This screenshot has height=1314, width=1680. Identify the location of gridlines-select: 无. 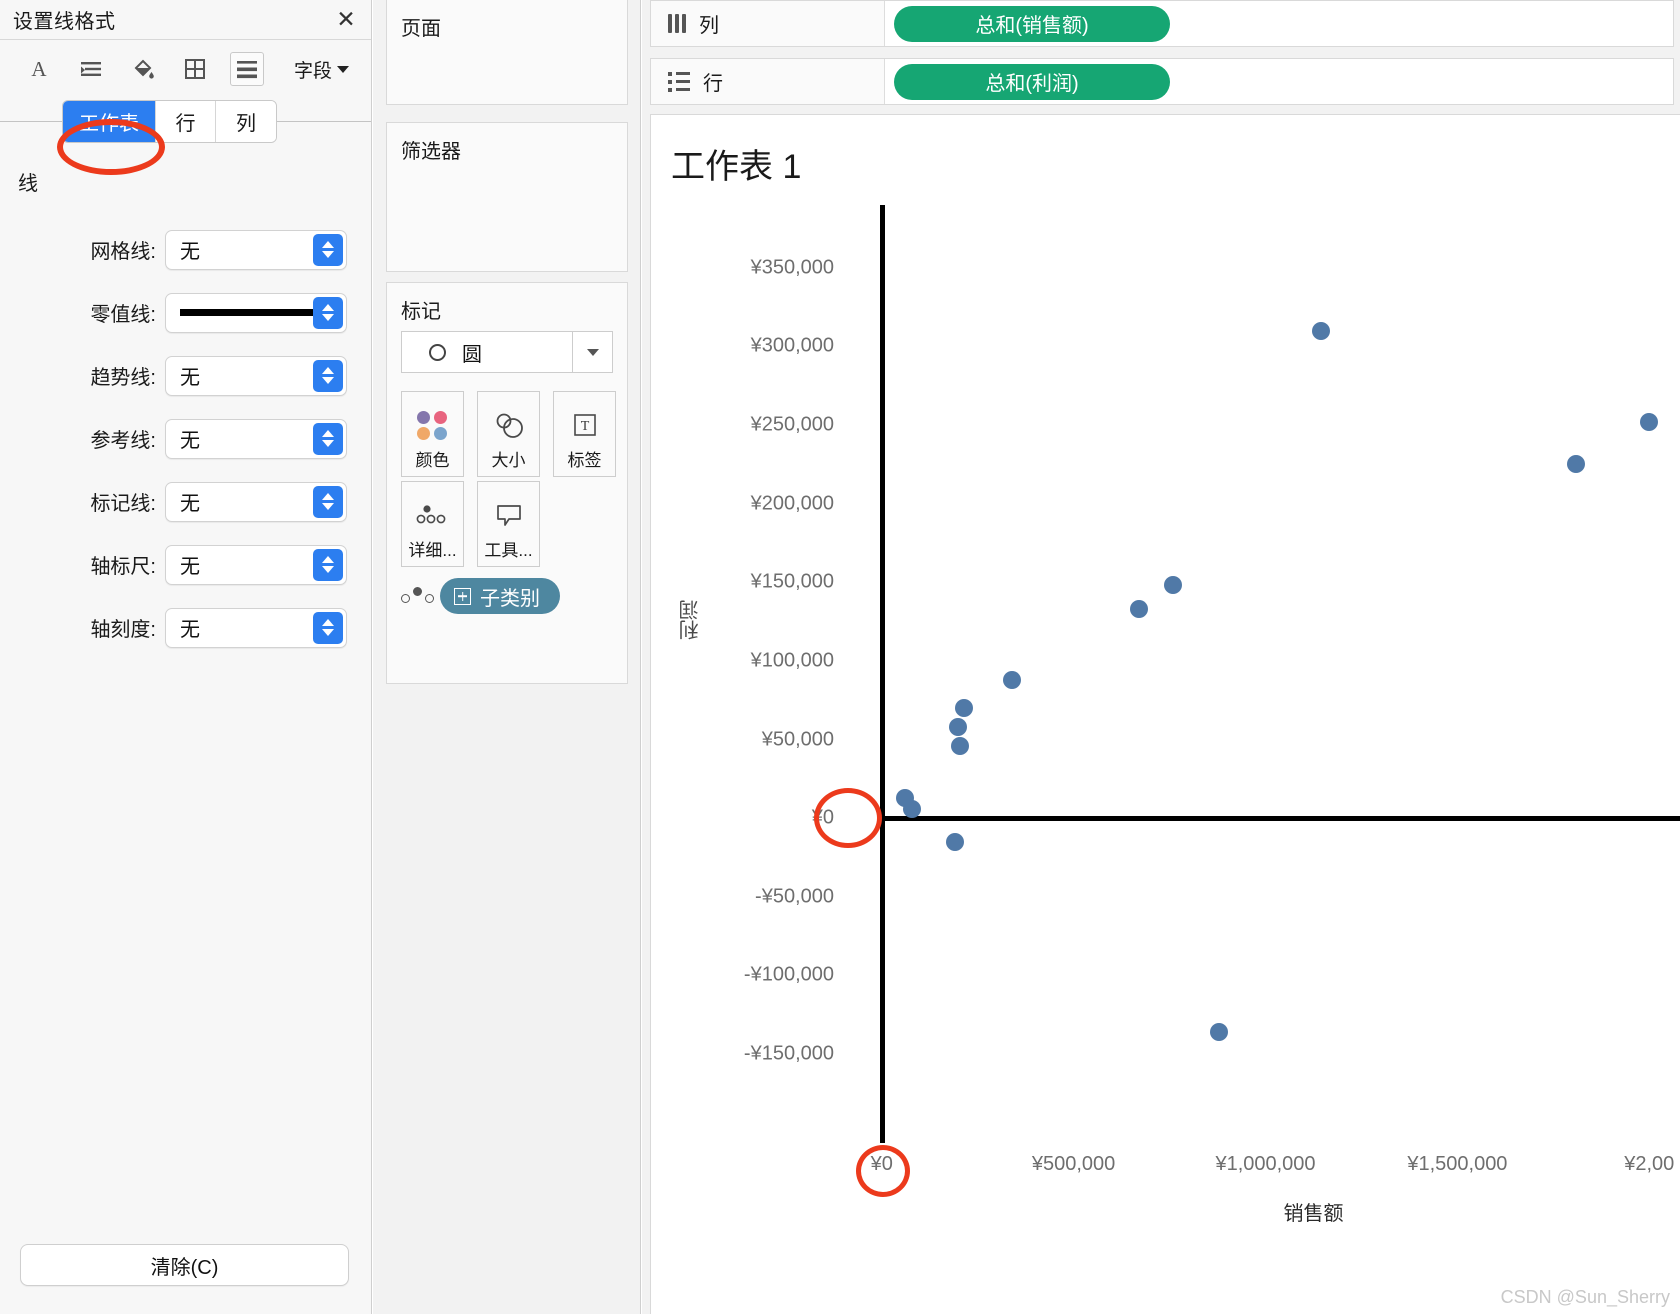
(256, 249).